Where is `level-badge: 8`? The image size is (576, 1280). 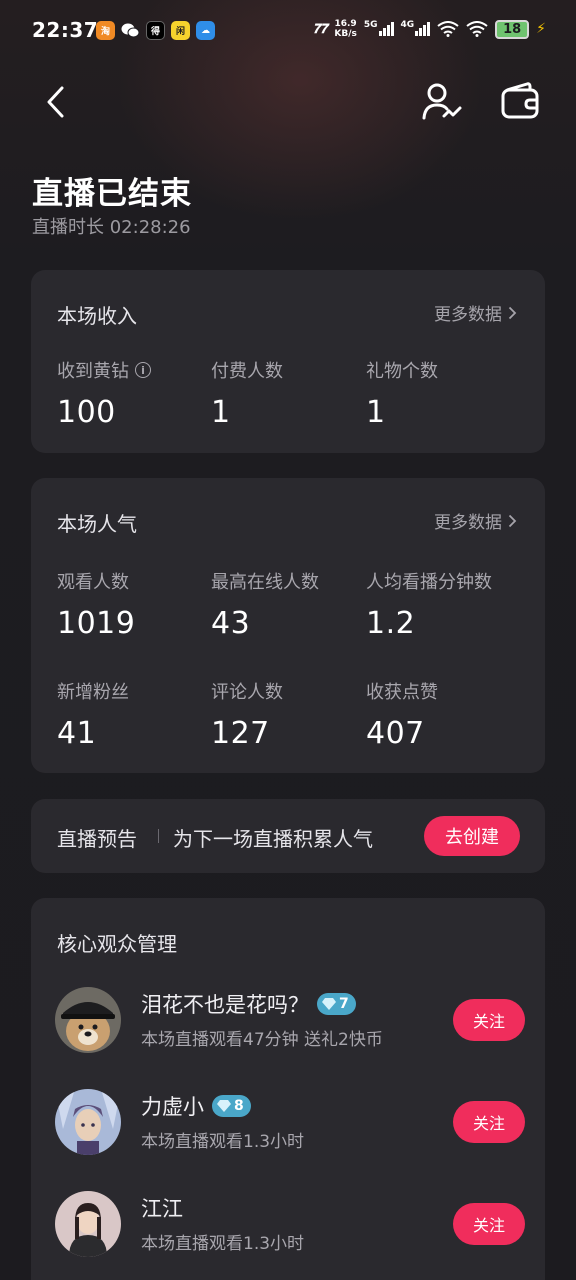
level-badge: 8 is located at coordinates (231, 1106).